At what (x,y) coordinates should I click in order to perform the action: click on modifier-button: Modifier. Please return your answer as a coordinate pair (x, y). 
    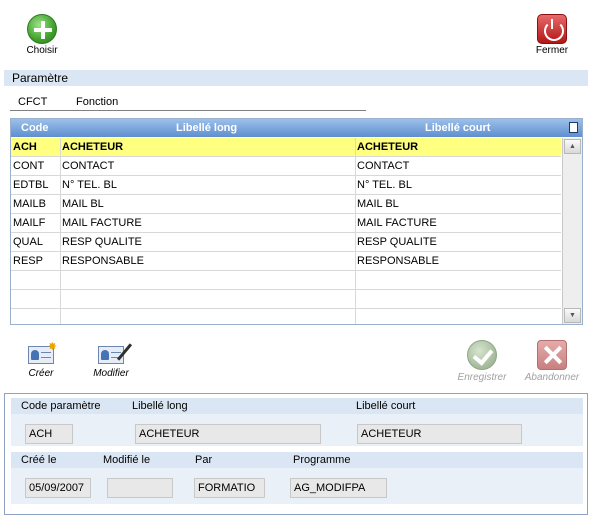
    Looking at the image, I should click on (111, 360).